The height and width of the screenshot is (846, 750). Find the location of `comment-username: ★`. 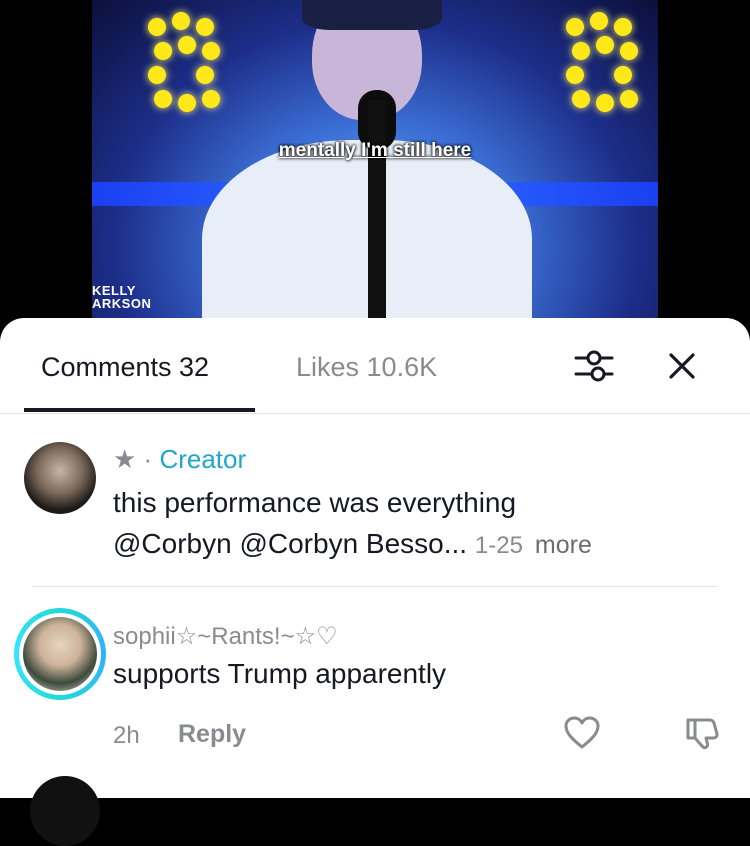

comment-username: ★ is located at coordinates (124, 459).